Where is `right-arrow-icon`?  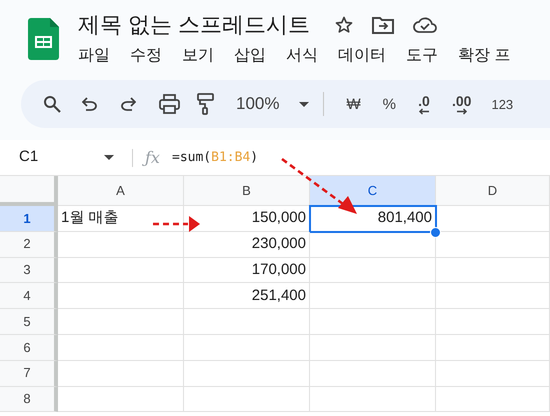 right-arrow-icon is located at coordinates (462, 111).